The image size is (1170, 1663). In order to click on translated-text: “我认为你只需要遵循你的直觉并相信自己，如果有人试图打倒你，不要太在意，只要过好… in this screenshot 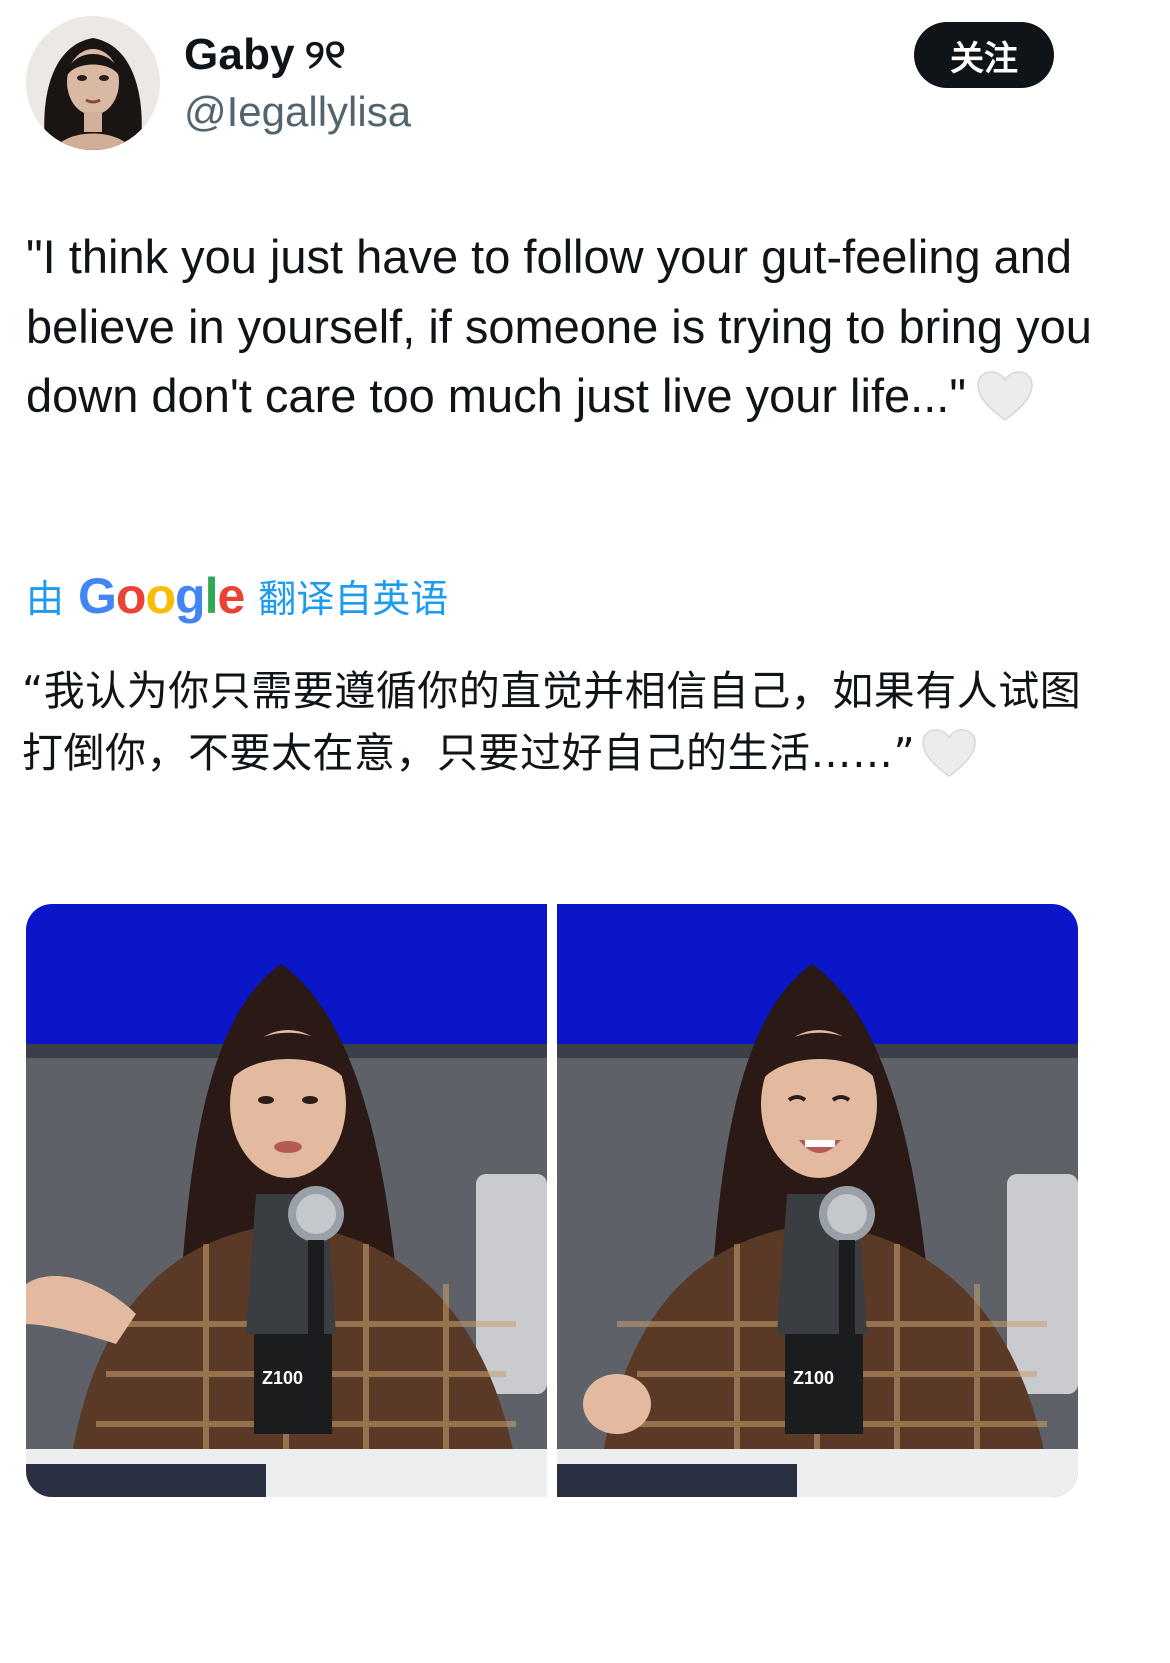, I will do `click(567, 728)`.